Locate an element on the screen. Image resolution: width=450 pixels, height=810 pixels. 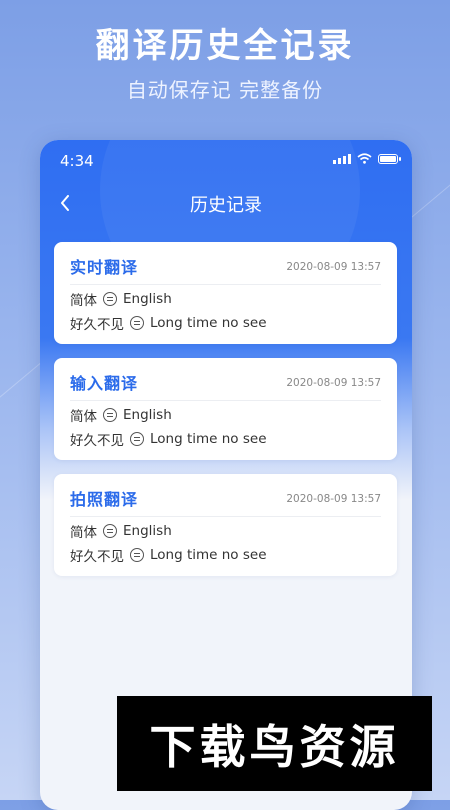
battery-icon is located at coordinates (389, 158).